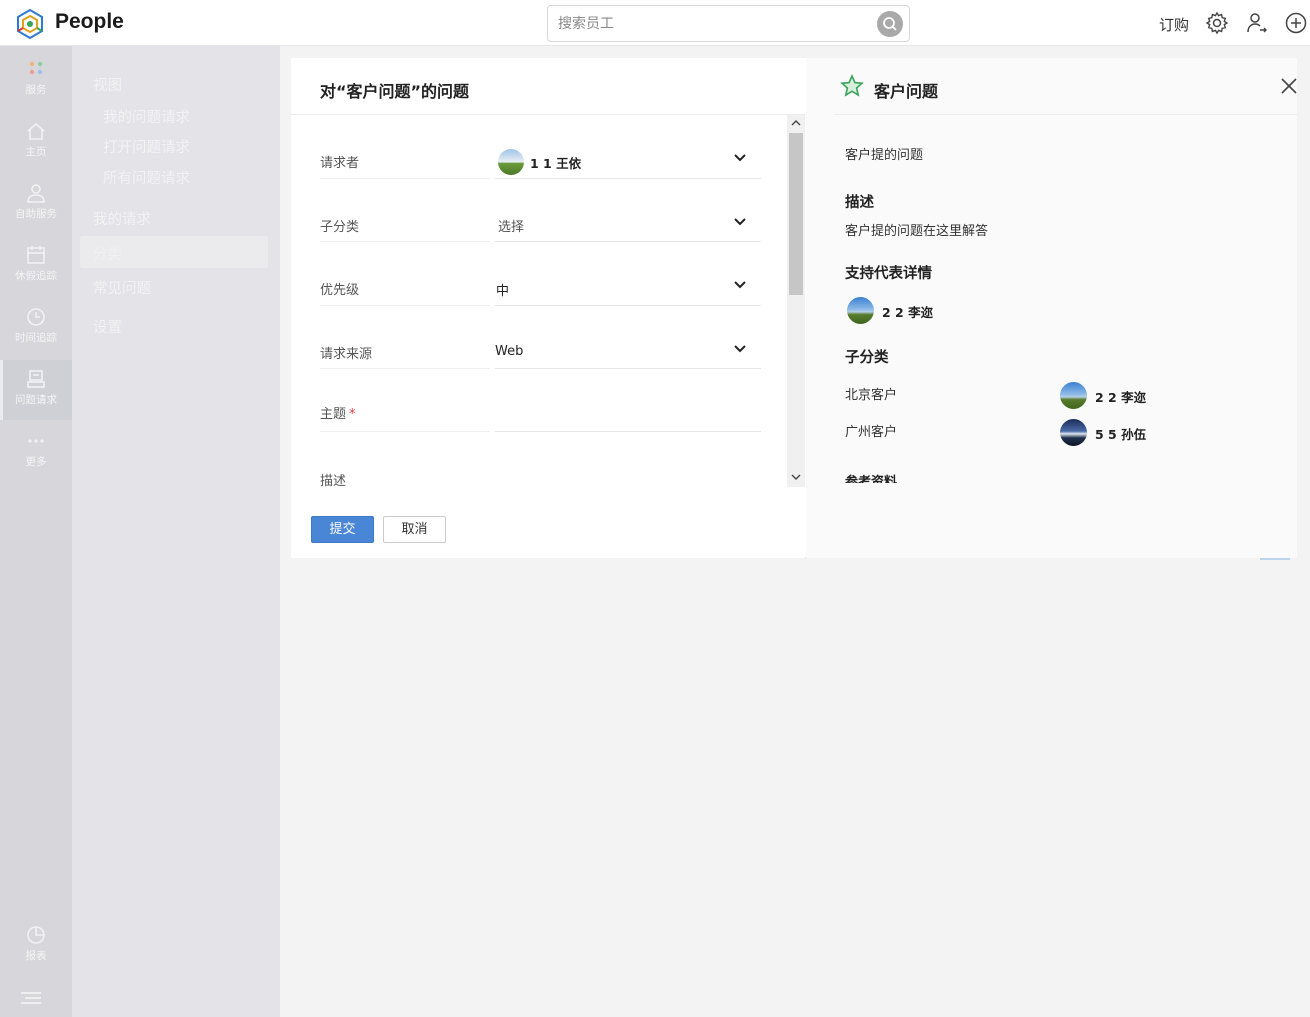 The width and height of the screenshot is (1310, 1017). Describe the element at coordinates (352, 414) in the screenshot. I see `required-mark: *` at that location.